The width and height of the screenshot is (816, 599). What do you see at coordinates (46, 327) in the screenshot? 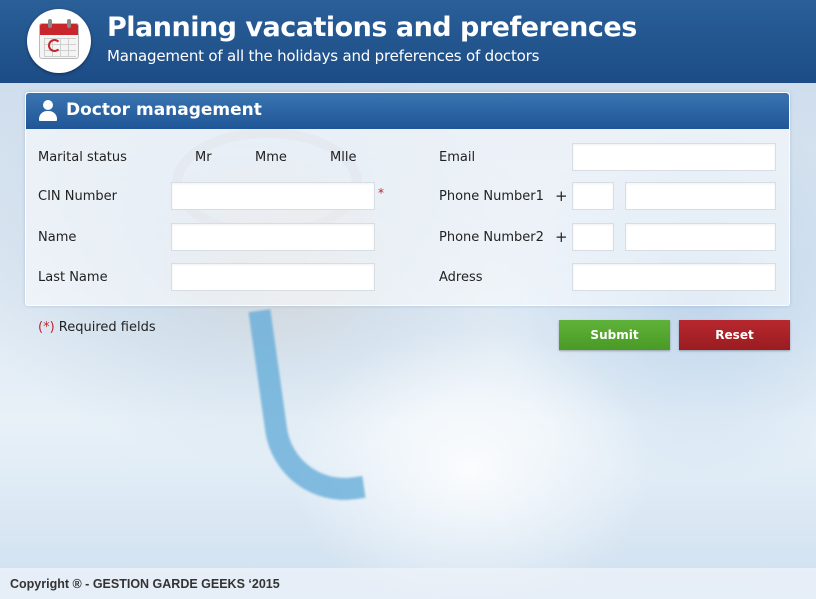
I see `required-fields-star: (*)` at bounding box center [46, 327].